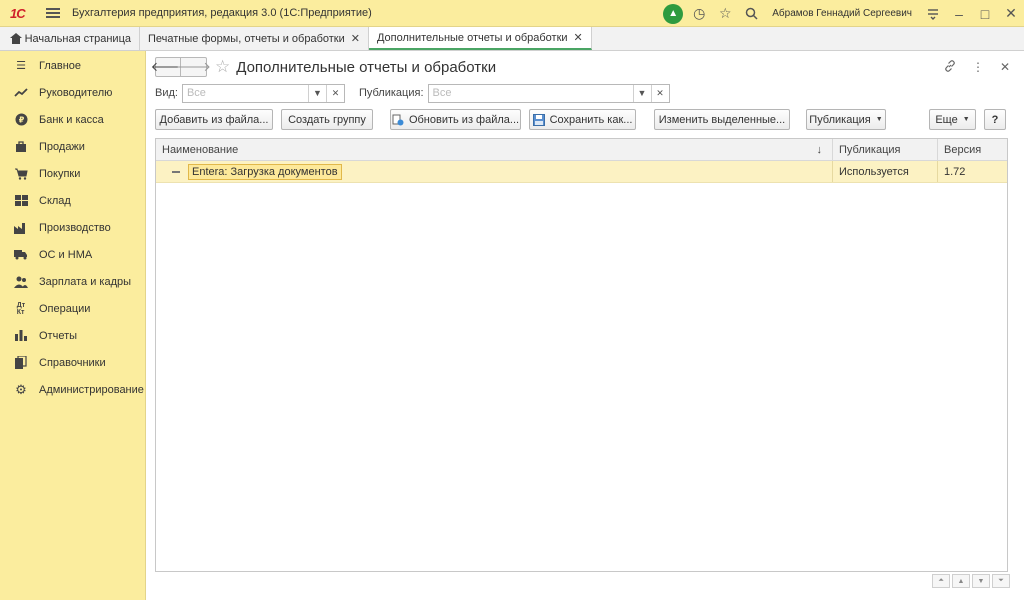 The height and width of the screenshot is (600, 1024). Describe the element at coordinates (538, 120) in the screenshot. I see `save-icon` at that location.